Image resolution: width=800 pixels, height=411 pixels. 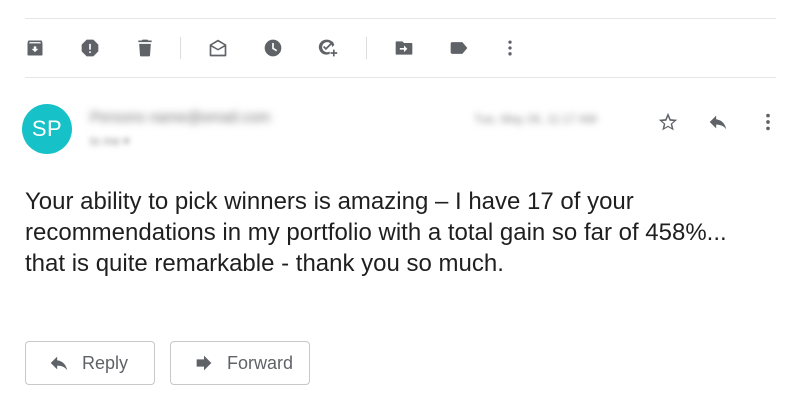 I want to click on add-to-tasks-icon, so click(x=328, y=48).